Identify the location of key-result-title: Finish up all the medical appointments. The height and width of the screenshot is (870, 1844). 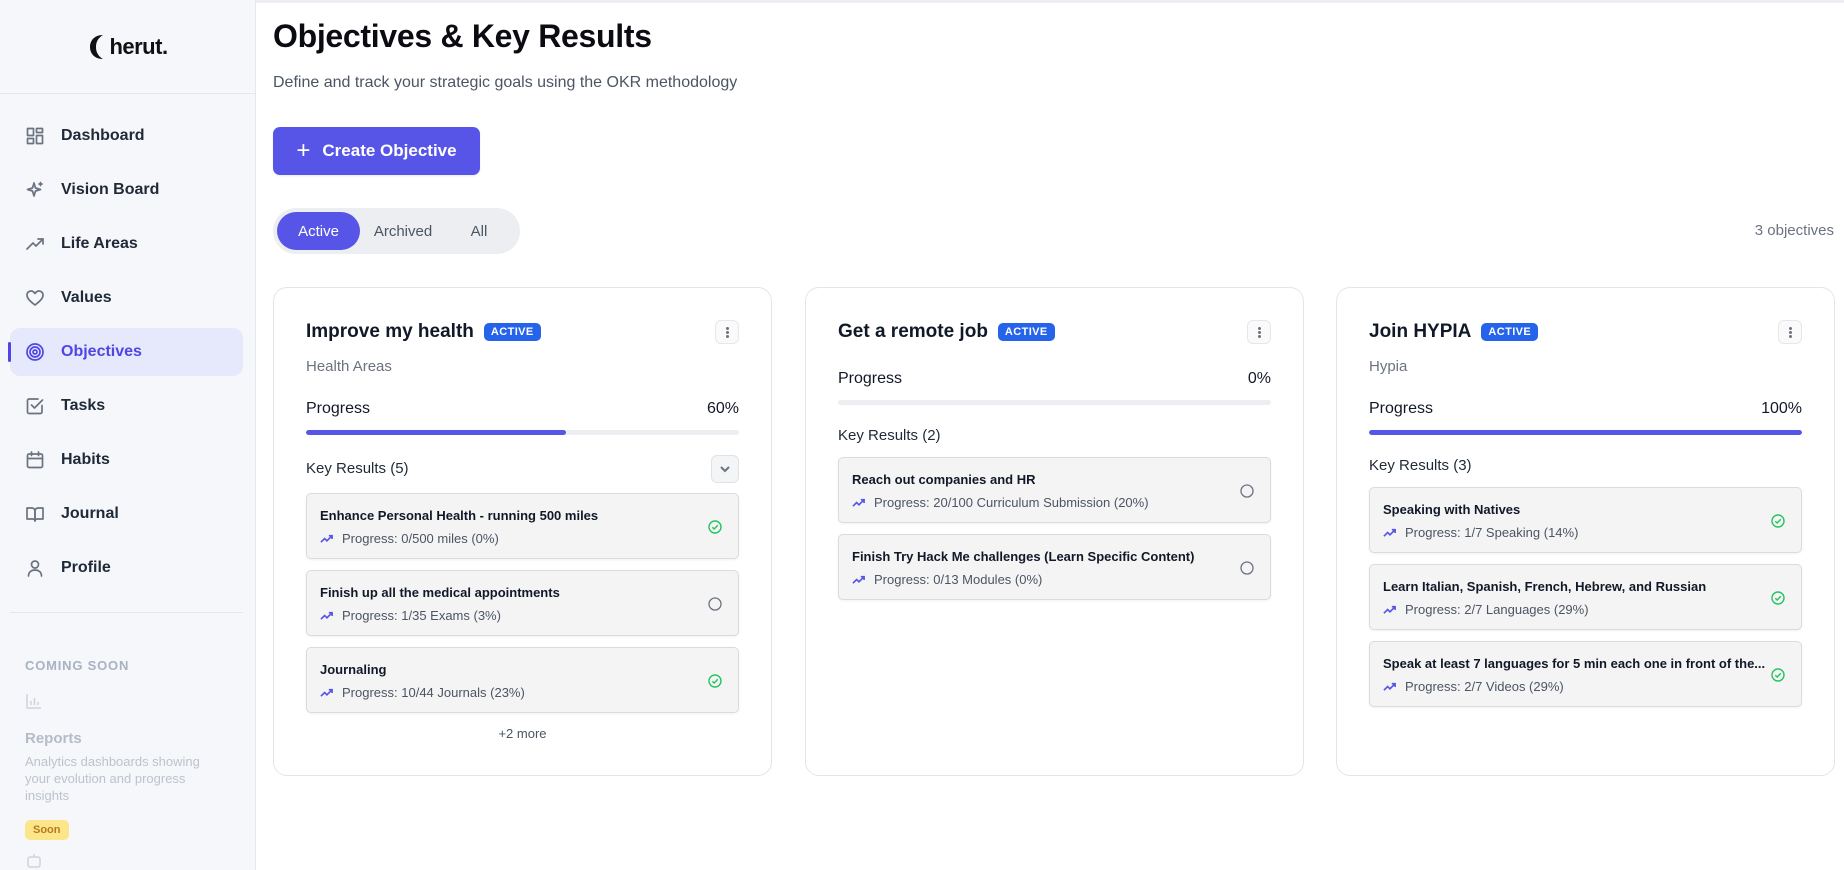
(440, 592).